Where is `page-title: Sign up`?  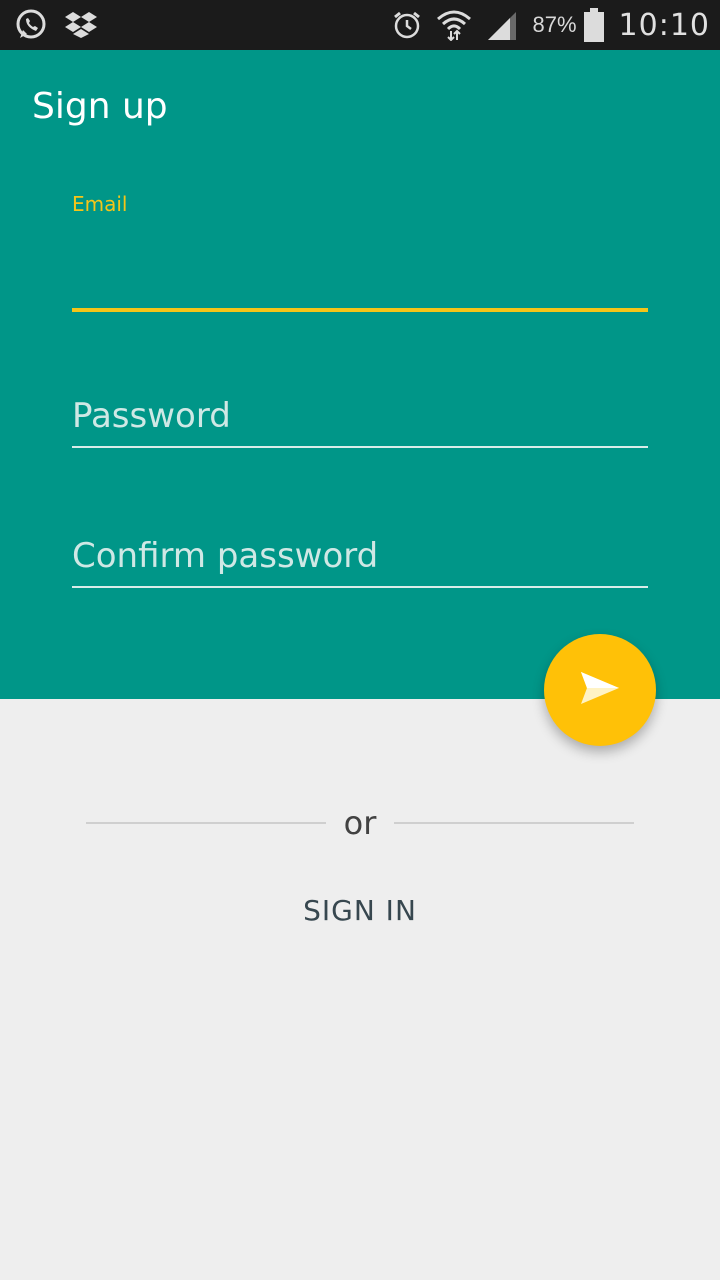 page-title: Sign up is located at coordinates (100, 106).